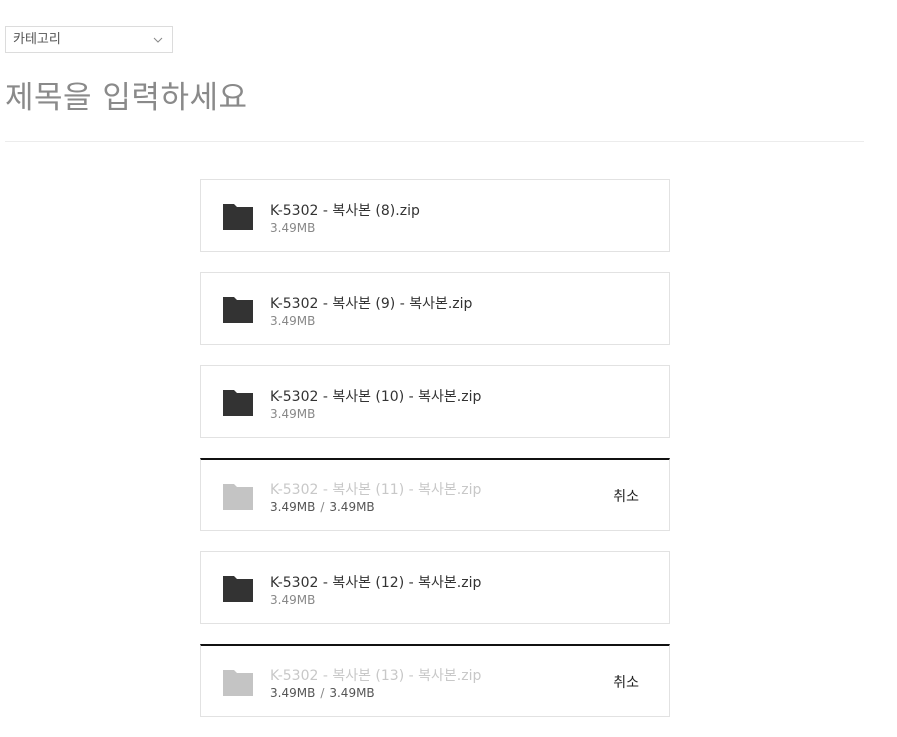 Image resolution: width=897 pixels, height=737 pixels. What do you see at coordinates (158, 40) in the screenshot?
I see `chevron-down-icon` at bounding box center [158, 40].